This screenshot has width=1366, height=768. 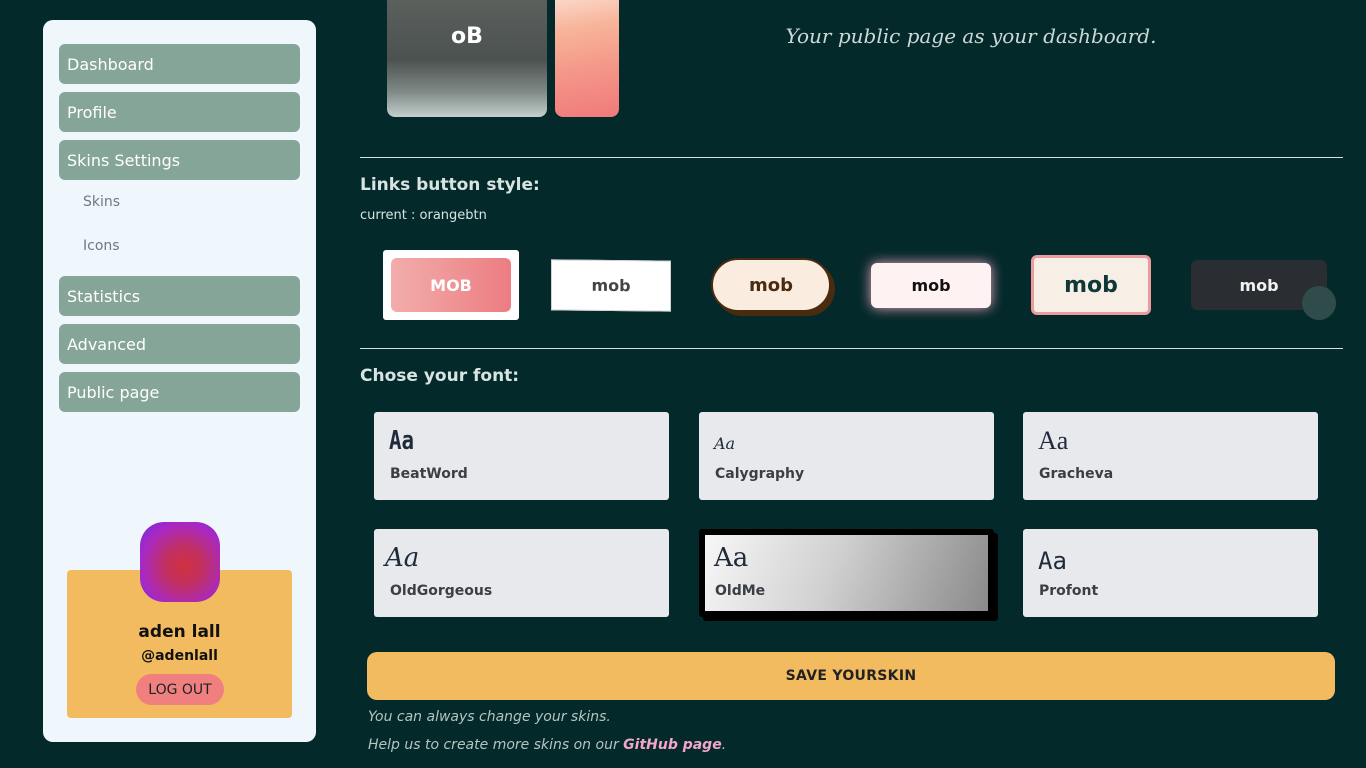 I want to click on font-name: OldGorgeous, so click(x=441, y=591).